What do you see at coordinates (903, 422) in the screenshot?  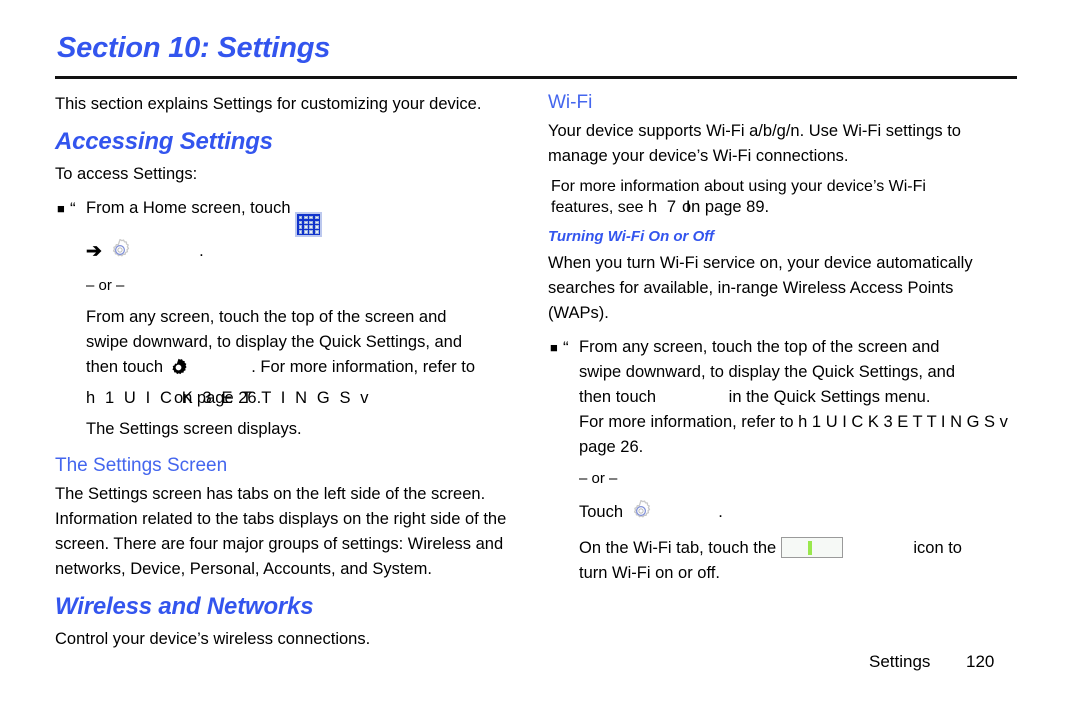 I see `quick-settings-reference-text: h 1 U I C K 3 E T T I N G S v` at bounding box center [903, 422].